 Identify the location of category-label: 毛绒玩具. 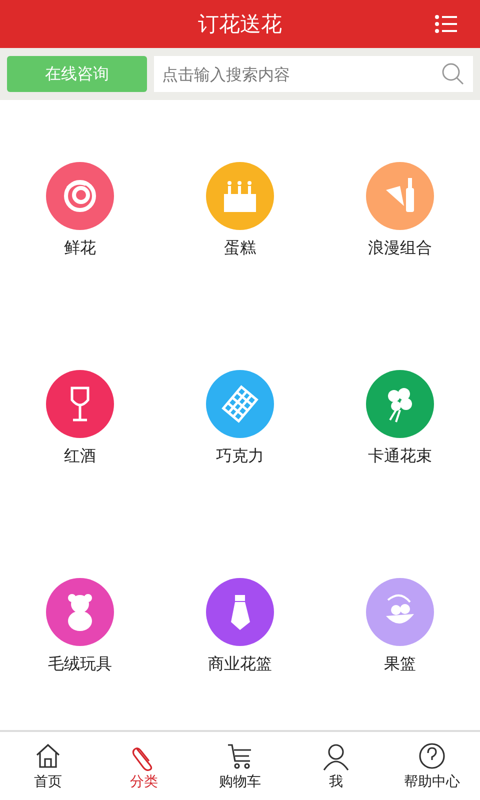
(80, 664).